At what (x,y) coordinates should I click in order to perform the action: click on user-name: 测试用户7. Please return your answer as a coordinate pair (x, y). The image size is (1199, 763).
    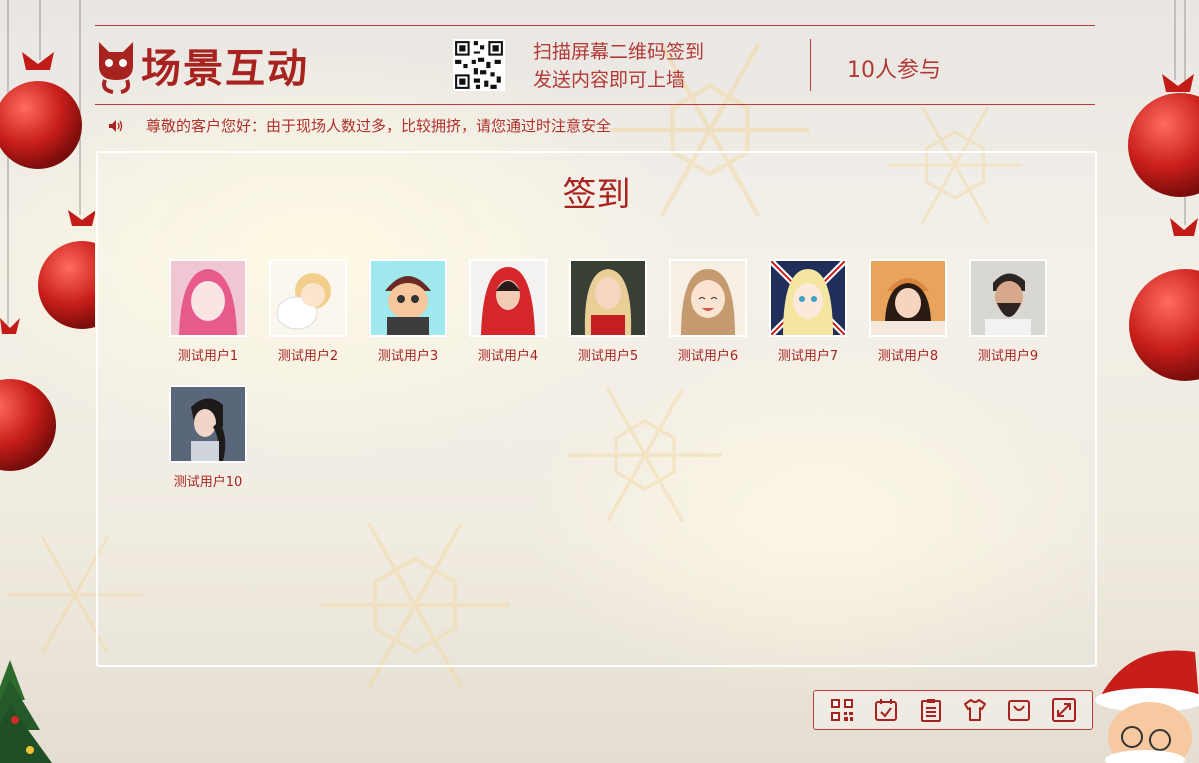
    Looking at the image, I should click on (808, 356).